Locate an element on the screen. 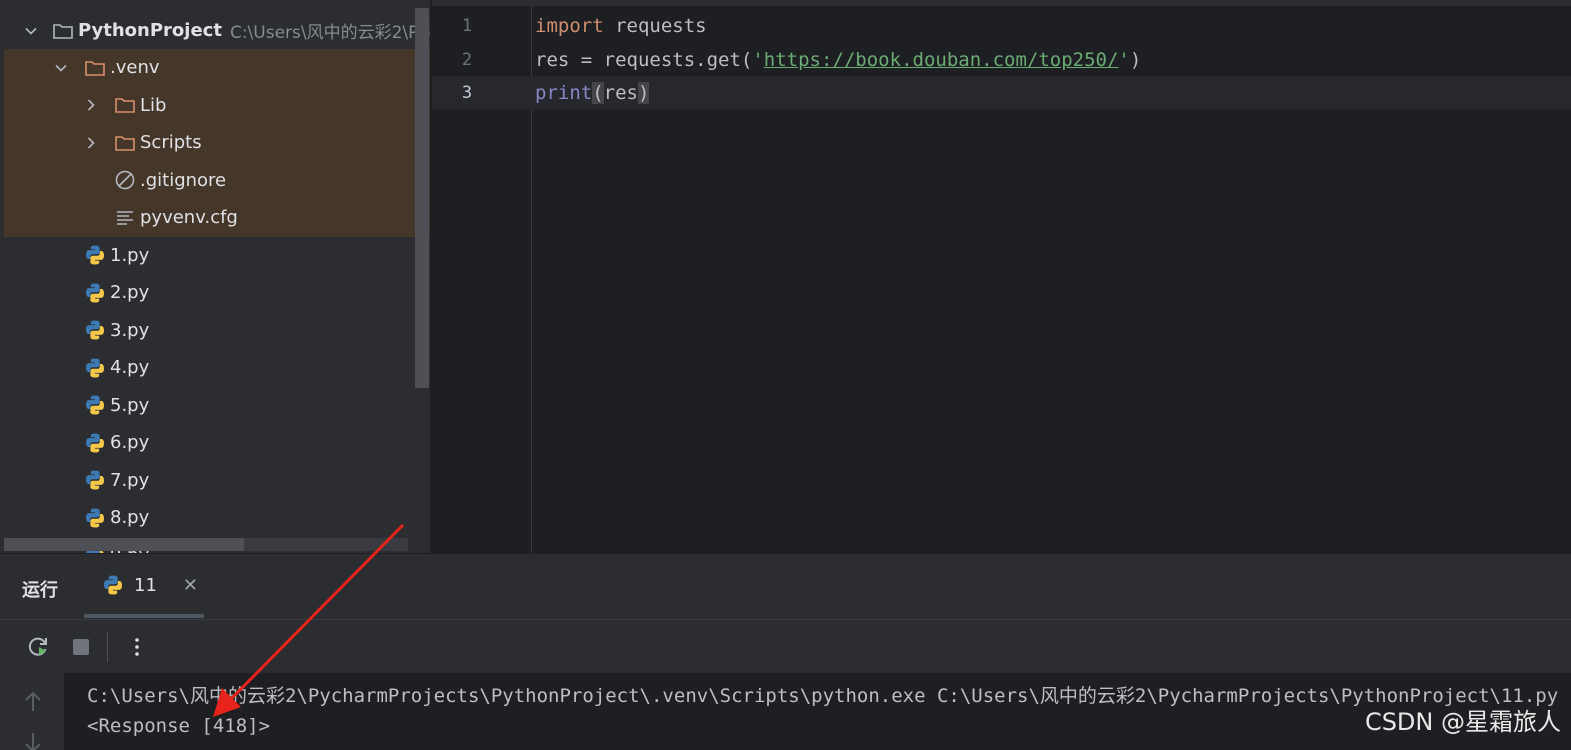  tree-item-label: 6.py is located at coordinates (130, 443).